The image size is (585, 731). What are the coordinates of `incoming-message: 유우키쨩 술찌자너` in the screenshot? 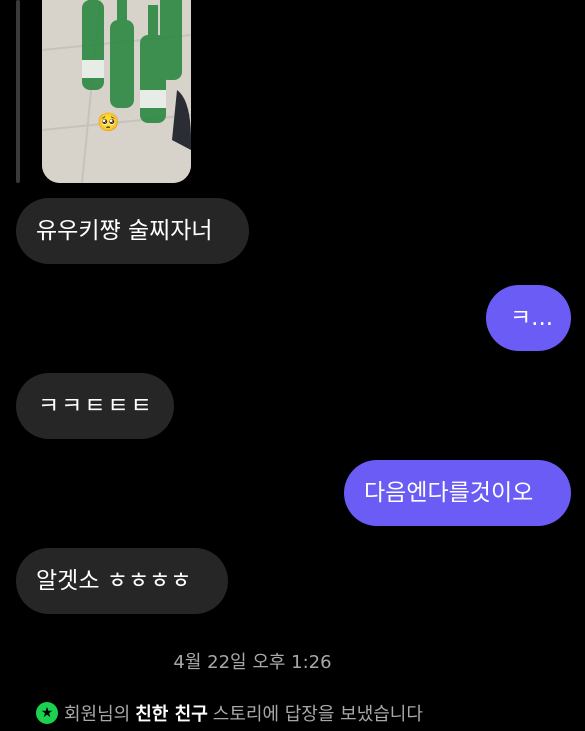 It's located at (132, 231).